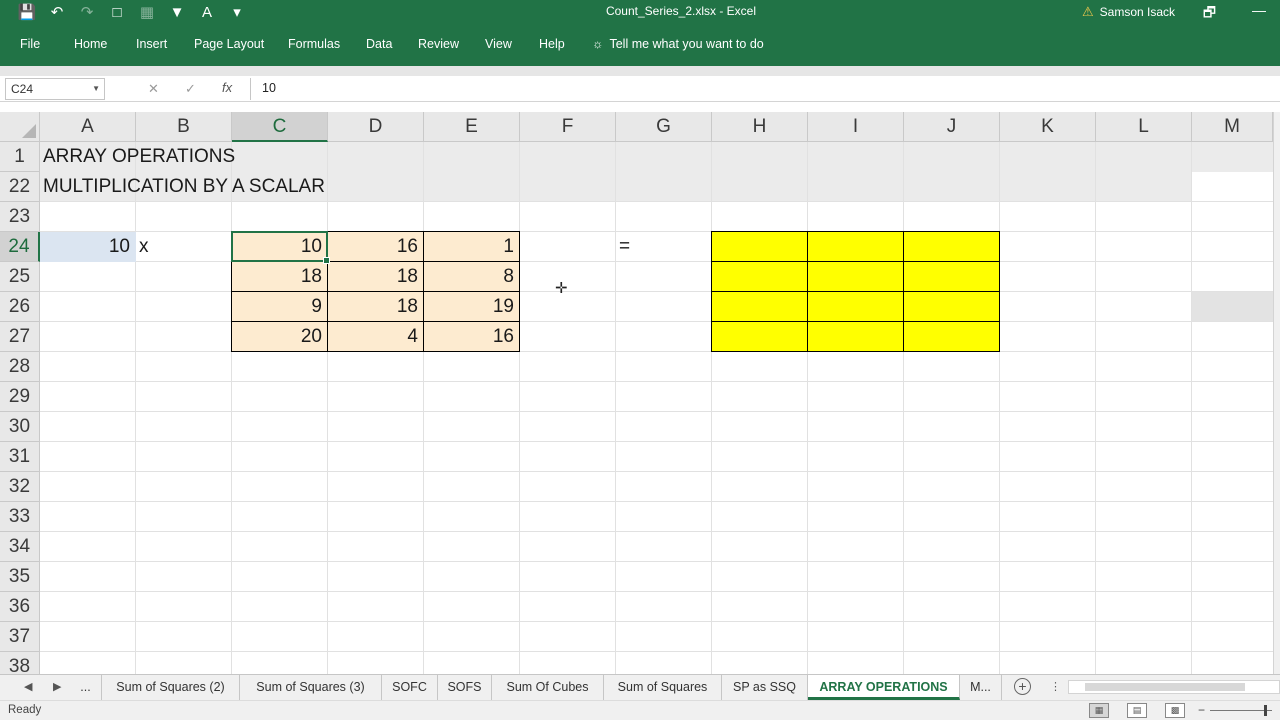  What do you see at coordinates (376, 277) in the screenshot?
I see `cell-d25: 18` at bounding box center [376, 277].